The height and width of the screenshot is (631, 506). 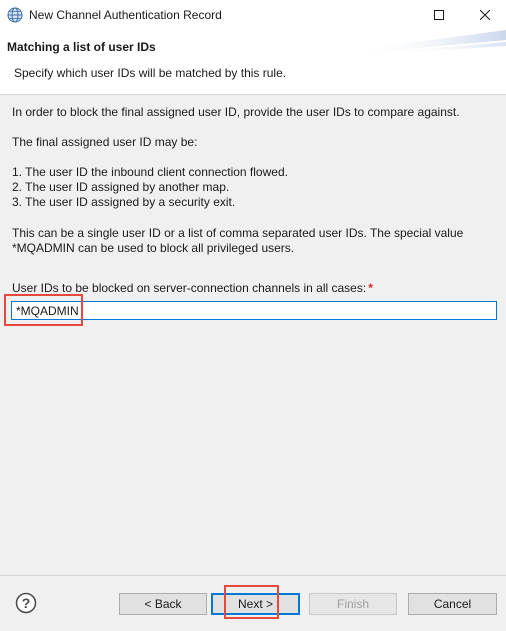 What do you see at coordinates (353, 604) in the screenshot?
I see `finish-button: Finish` at bounding box center [353, 604].